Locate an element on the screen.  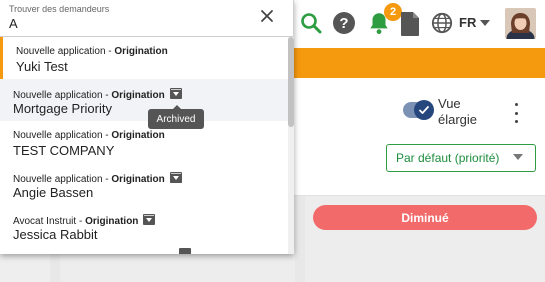
help-icon: ? is located at coordinates (344, 23).